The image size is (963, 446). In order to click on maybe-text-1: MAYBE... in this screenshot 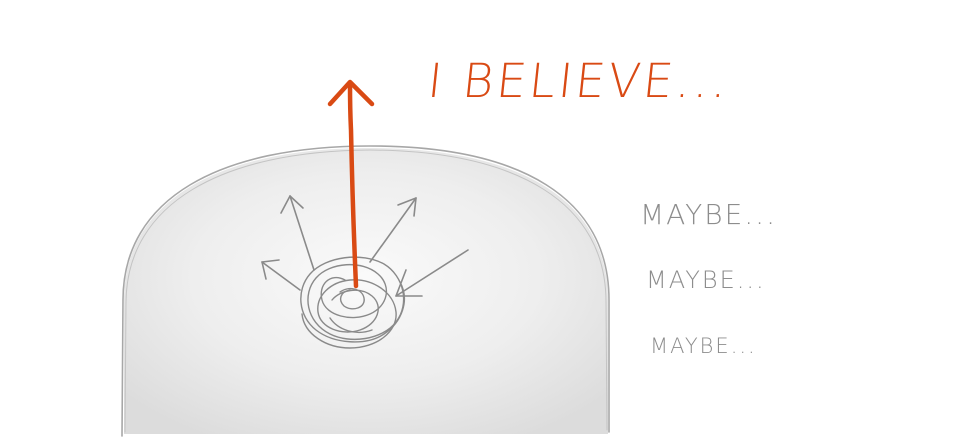, I will do `click(708, 214)`.